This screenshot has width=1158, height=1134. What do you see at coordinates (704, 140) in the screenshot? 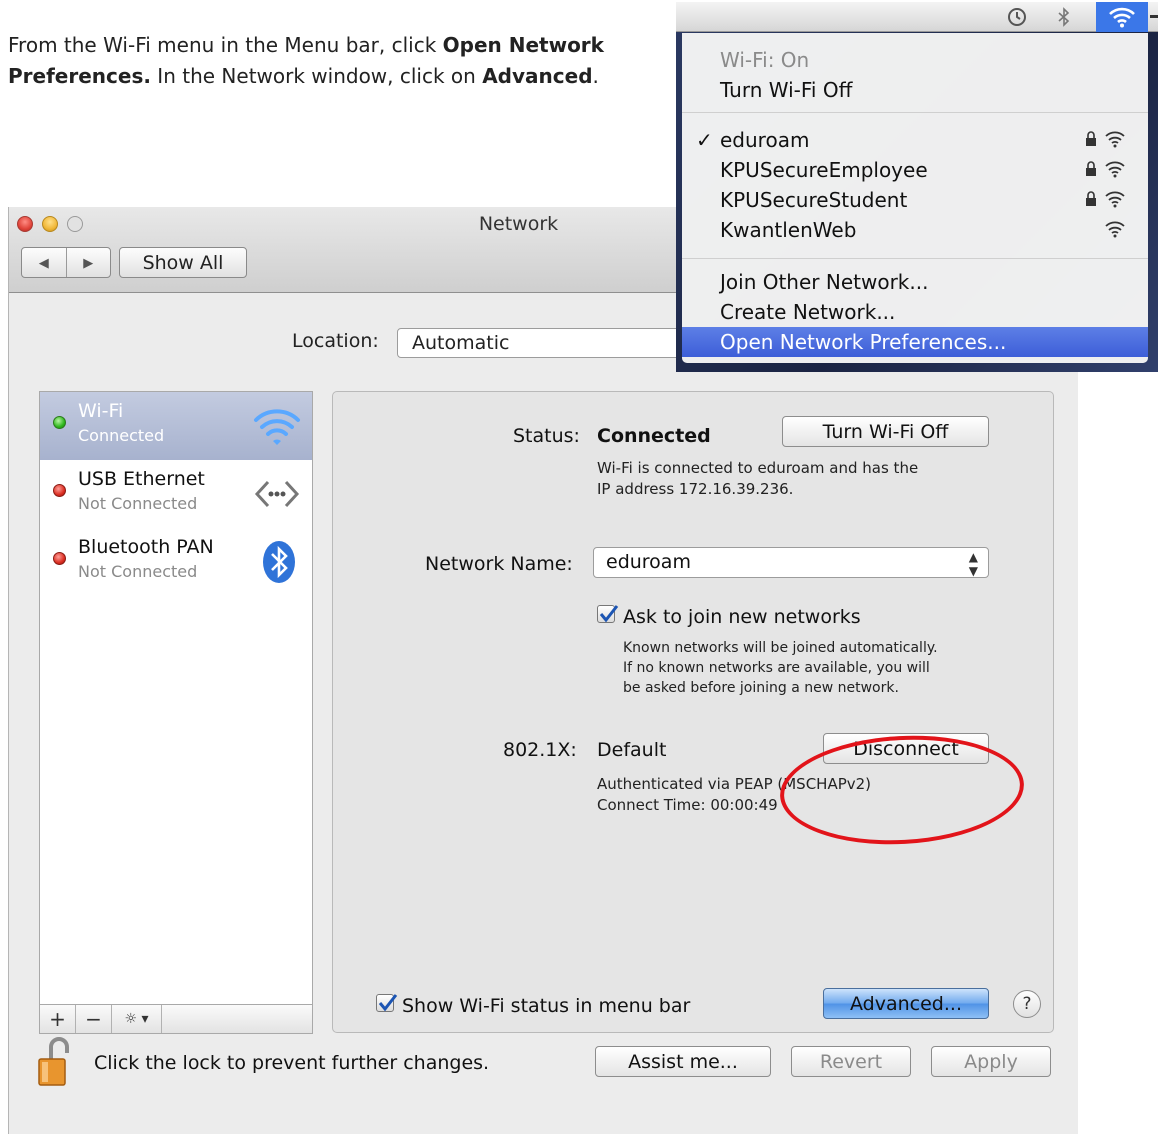
I see `checkmark-icon: ✓` at bounding box center [704, 140].